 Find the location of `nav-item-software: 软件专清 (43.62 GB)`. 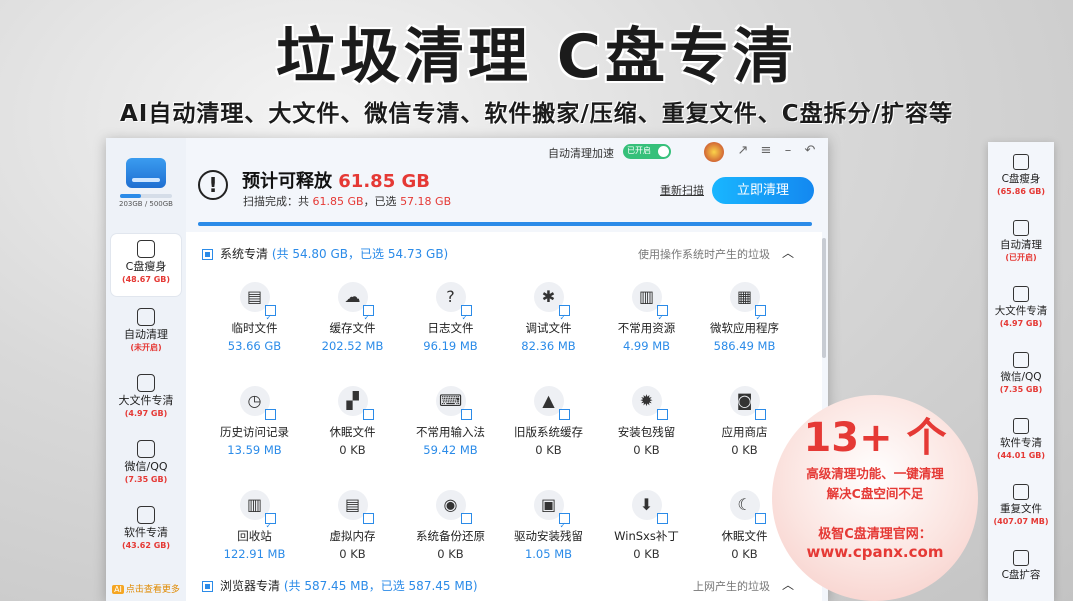

nav-item-software: 软件专清 (43.62 GB) is located at coordinates (146, 530).